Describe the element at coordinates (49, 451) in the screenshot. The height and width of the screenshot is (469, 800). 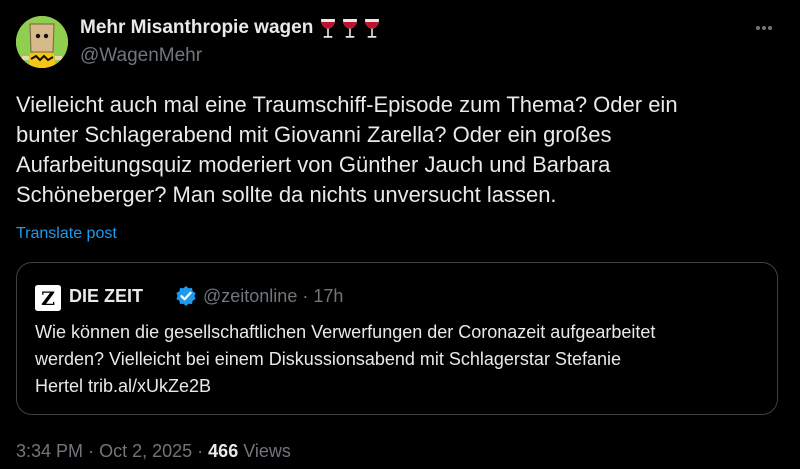
I see `tweet-time: 3:34 PM` at that location.